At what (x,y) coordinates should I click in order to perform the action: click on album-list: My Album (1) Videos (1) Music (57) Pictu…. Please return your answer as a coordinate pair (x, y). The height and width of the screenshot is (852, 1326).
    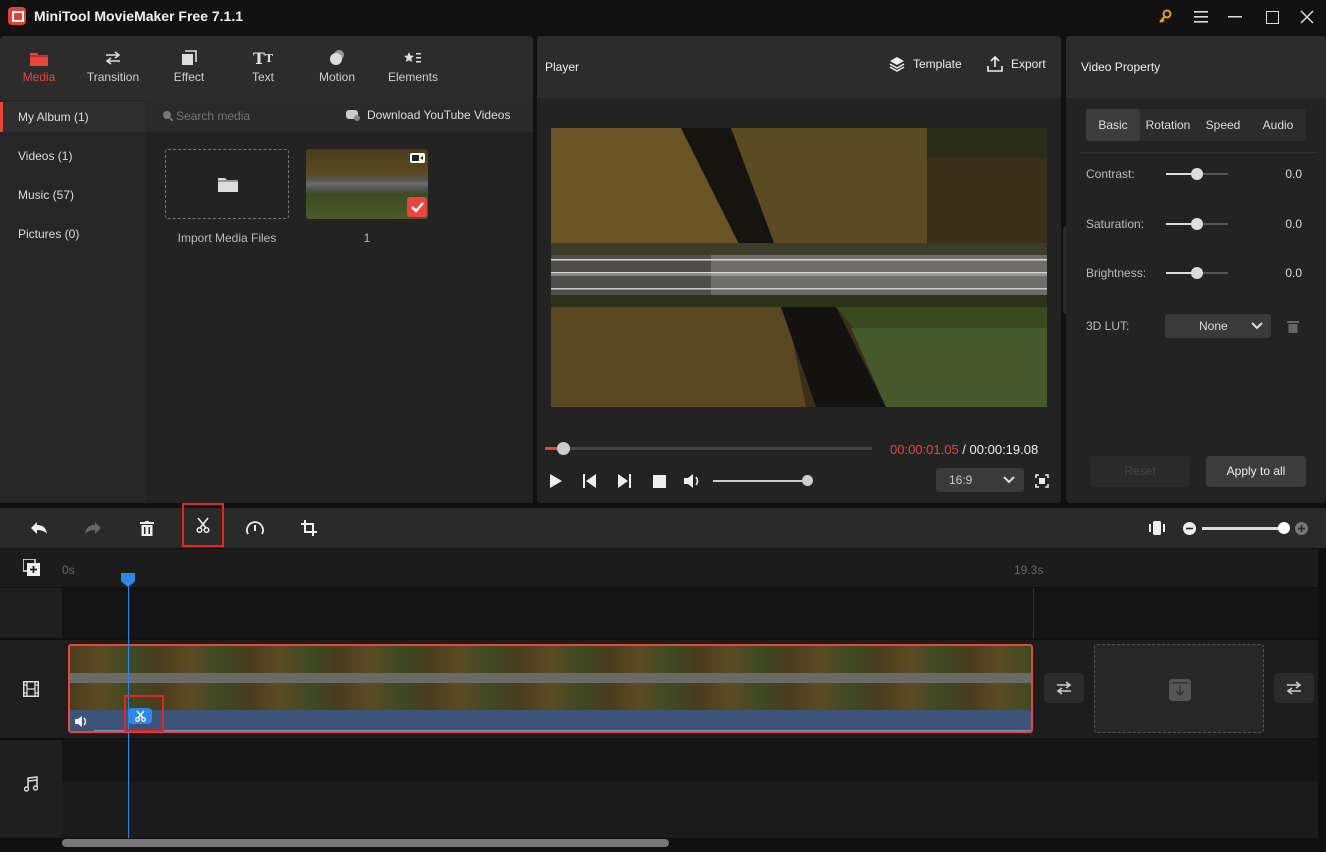
    Looking at the image, I should click on (73, 301).